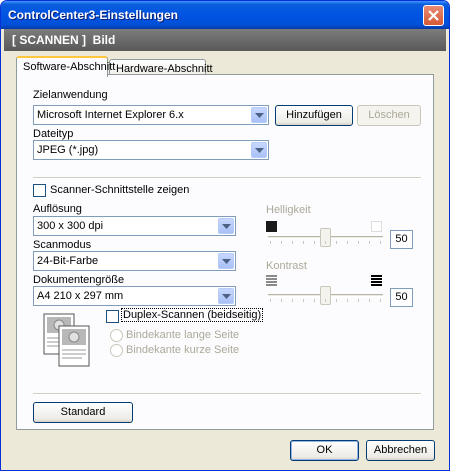 The height and width of the screenshot is (471, 450). Describe the element at coordinates (68, 150) in the screenshot. I see `file-type-value: JPEG (*.jpg)` at that location.